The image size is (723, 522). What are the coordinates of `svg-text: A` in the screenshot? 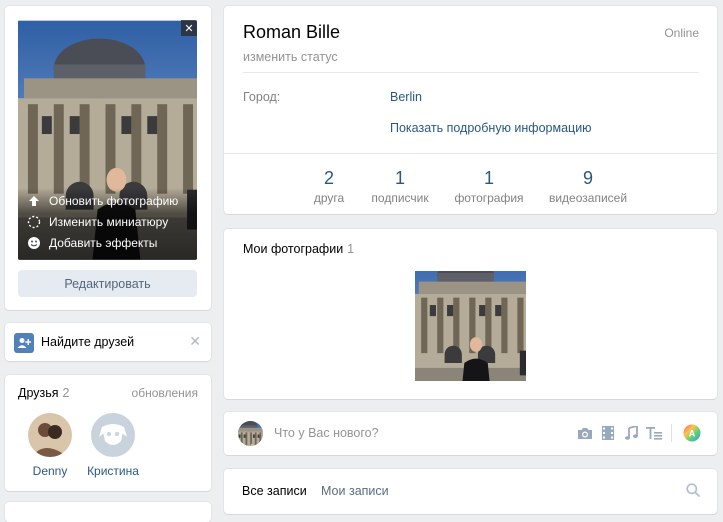 It's located at (692, 434).